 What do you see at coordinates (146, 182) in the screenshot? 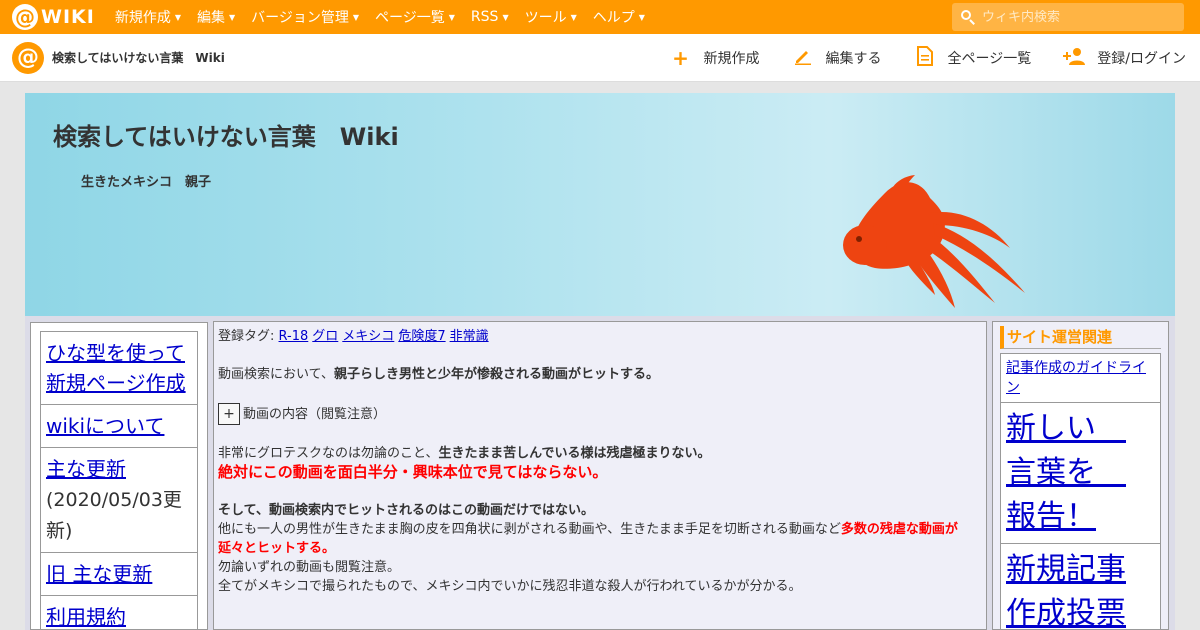
I see `page-title: 生きたメキシコ 親子` at bounding box center [146, 182].